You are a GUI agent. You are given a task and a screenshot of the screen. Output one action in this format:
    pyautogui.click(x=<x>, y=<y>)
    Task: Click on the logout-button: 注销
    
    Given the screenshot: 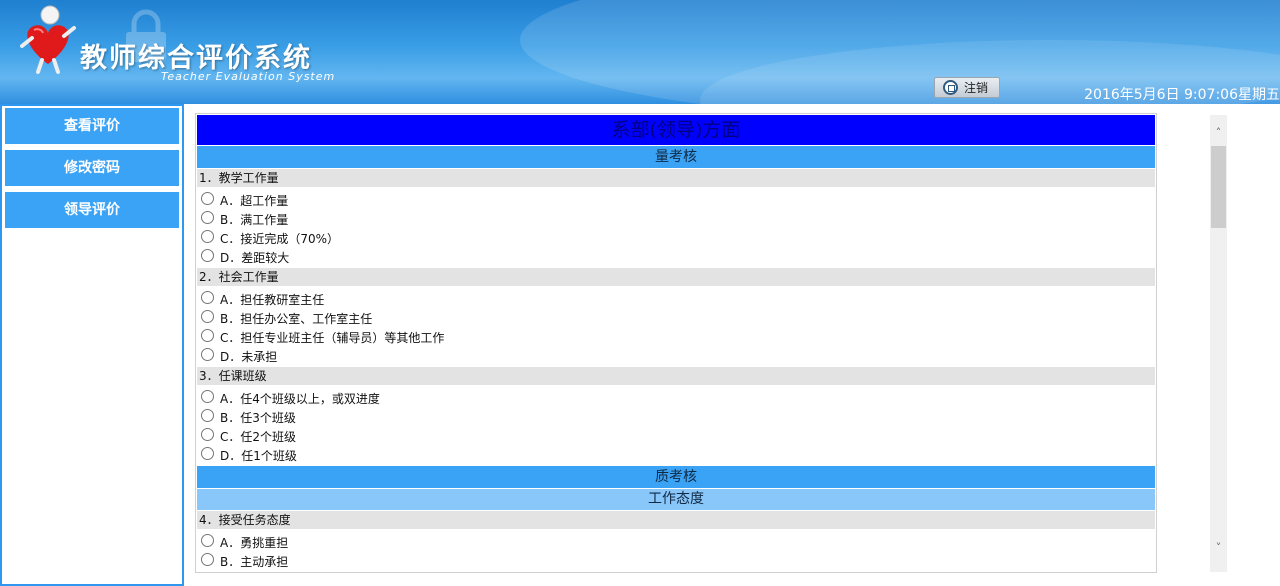 What is the action you would take?
    pyautogui.click(x=967, y=87)
    